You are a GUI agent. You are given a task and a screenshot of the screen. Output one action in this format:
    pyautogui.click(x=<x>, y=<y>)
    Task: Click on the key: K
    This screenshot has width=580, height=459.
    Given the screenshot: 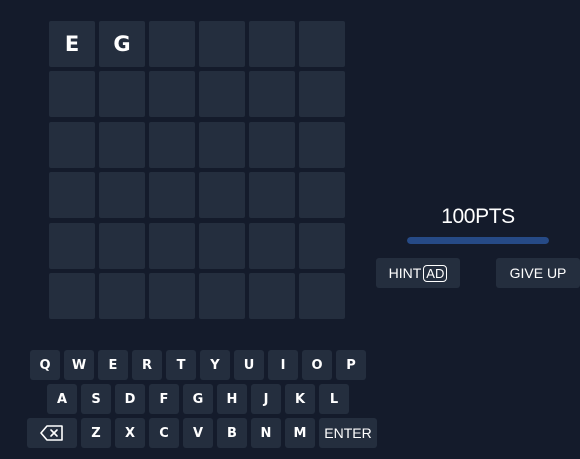 What is the action you would take?
    pyautogui.click(x=300, y=399)
    